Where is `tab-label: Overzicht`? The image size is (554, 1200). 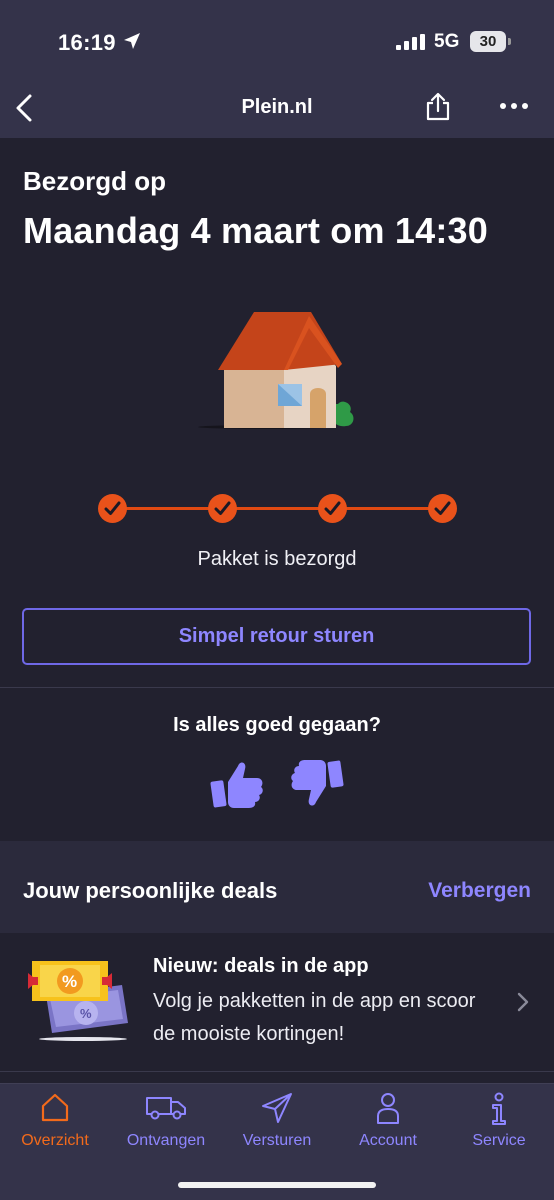 tab-label: Overzicht is located at coordinates (55, 1140).